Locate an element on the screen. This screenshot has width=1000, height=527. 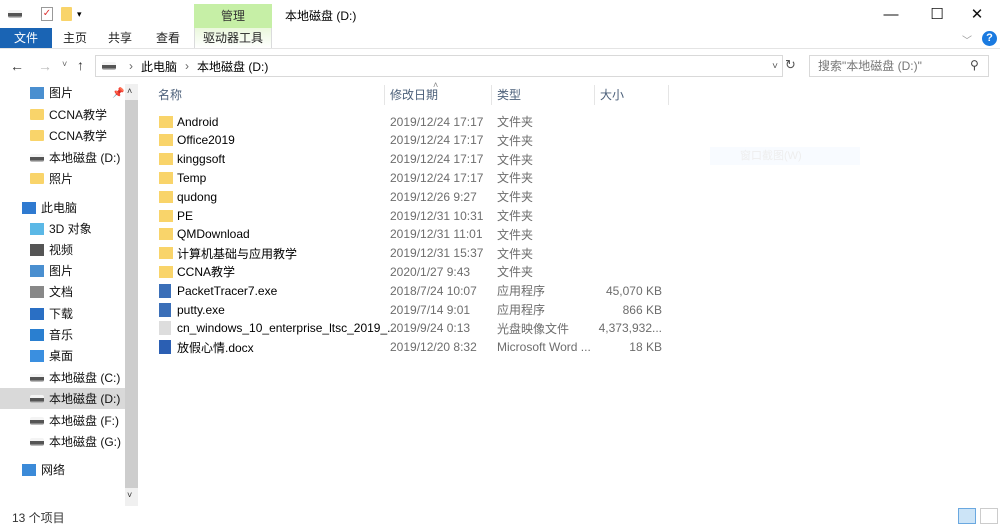
close-button: ✕ is located at coordinates (977, 14).